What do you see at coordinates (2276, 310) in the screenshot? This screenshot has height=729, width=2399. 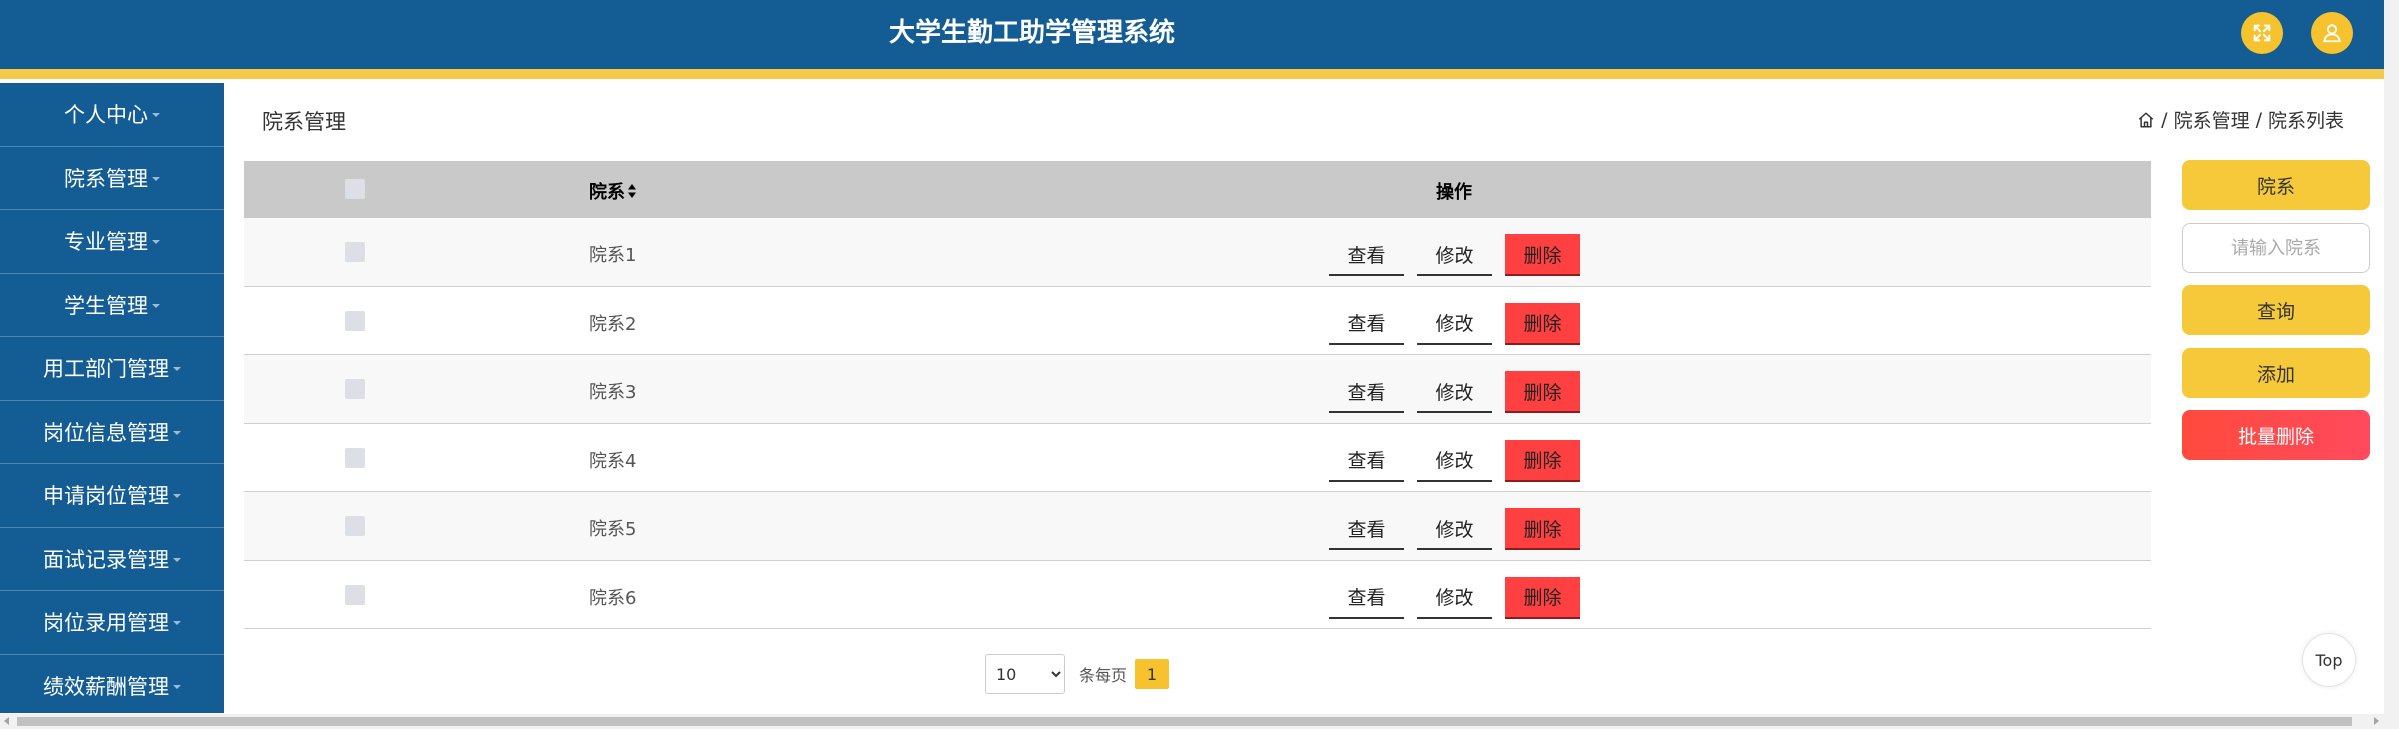 I see `search-button: 查询` at bounding box center [2276, 310].